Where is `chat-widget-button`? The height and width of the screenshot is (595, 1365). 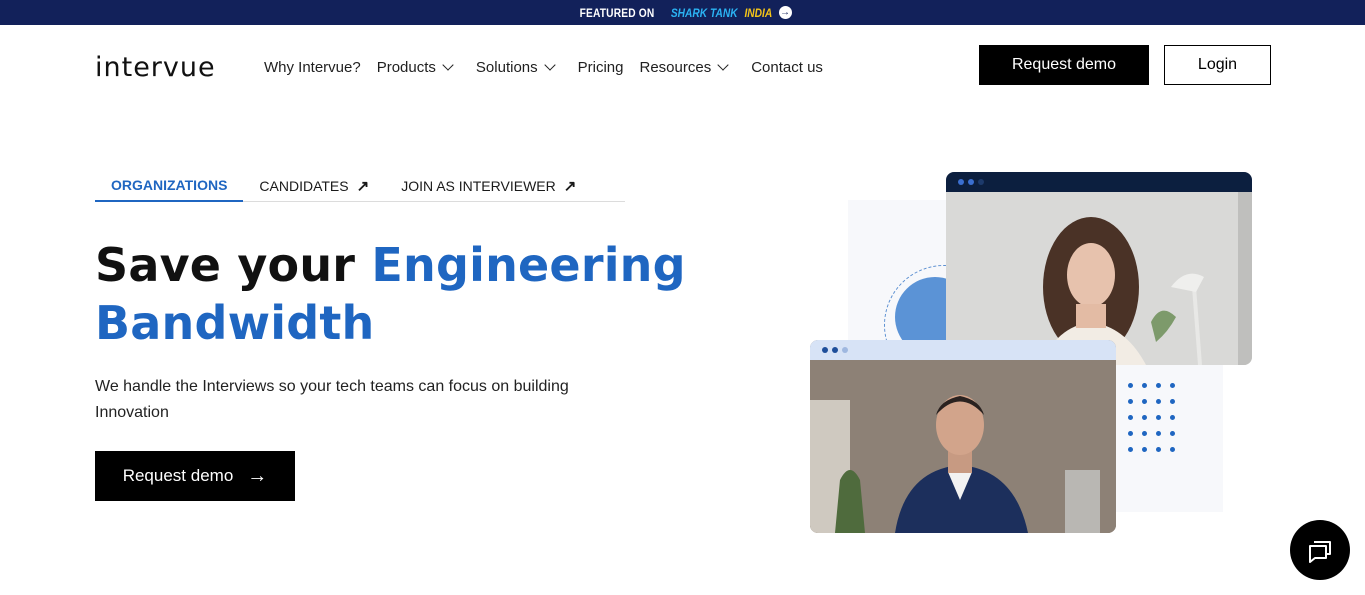 chat-widget-button is located at coordinates (1320, 550).